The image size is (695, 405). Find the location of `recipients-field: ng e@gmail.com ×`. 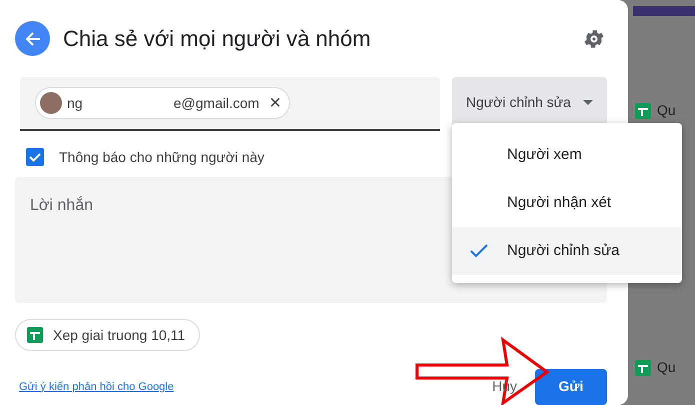

recipients-field: ng e@gmail.com × is located at coordinates (230, 104).